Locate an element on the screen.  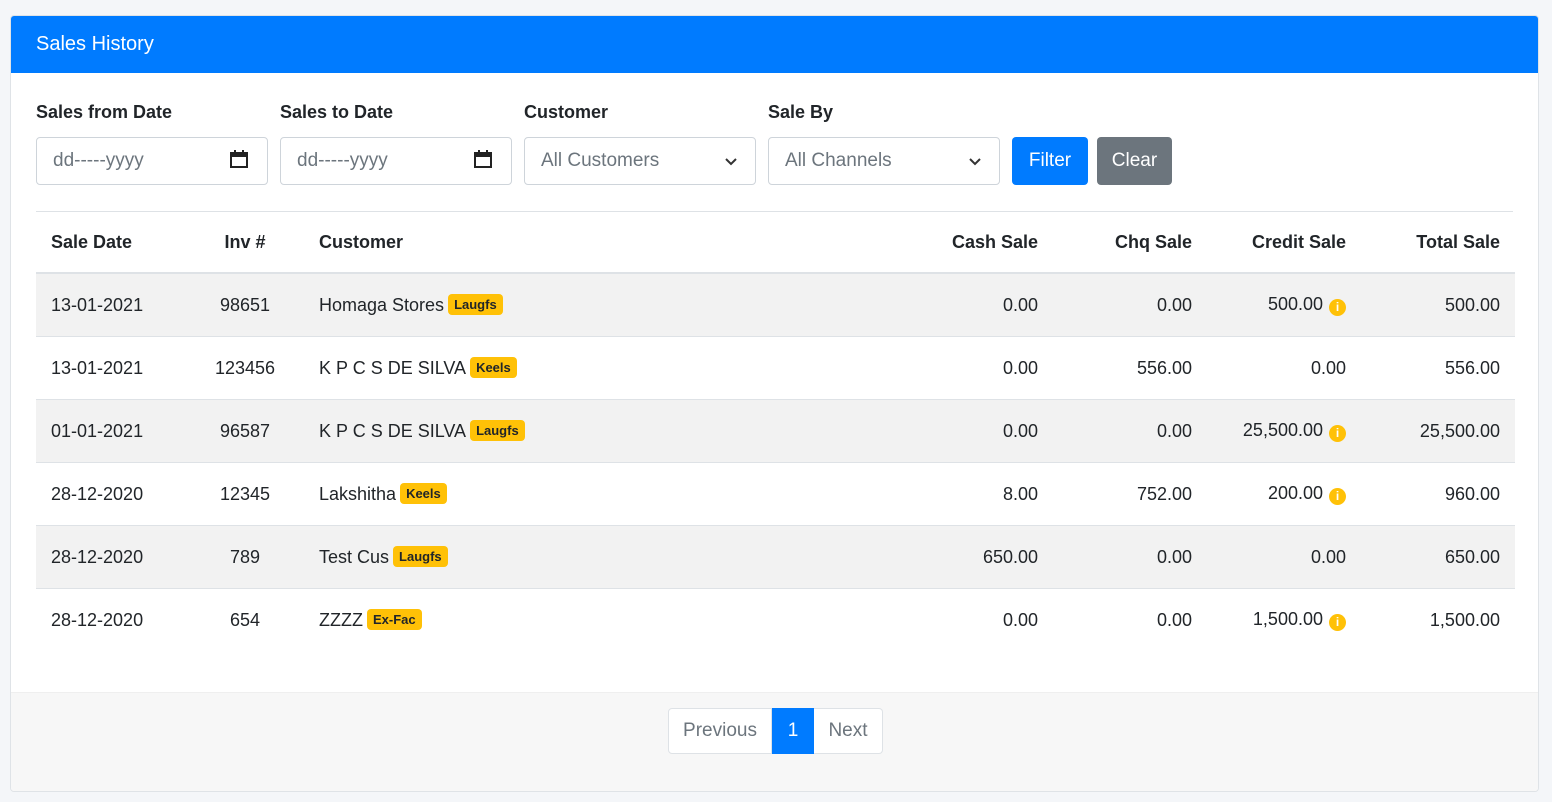
credit-sale-cell: 500.00 i is located at coordinates (1284, 304).